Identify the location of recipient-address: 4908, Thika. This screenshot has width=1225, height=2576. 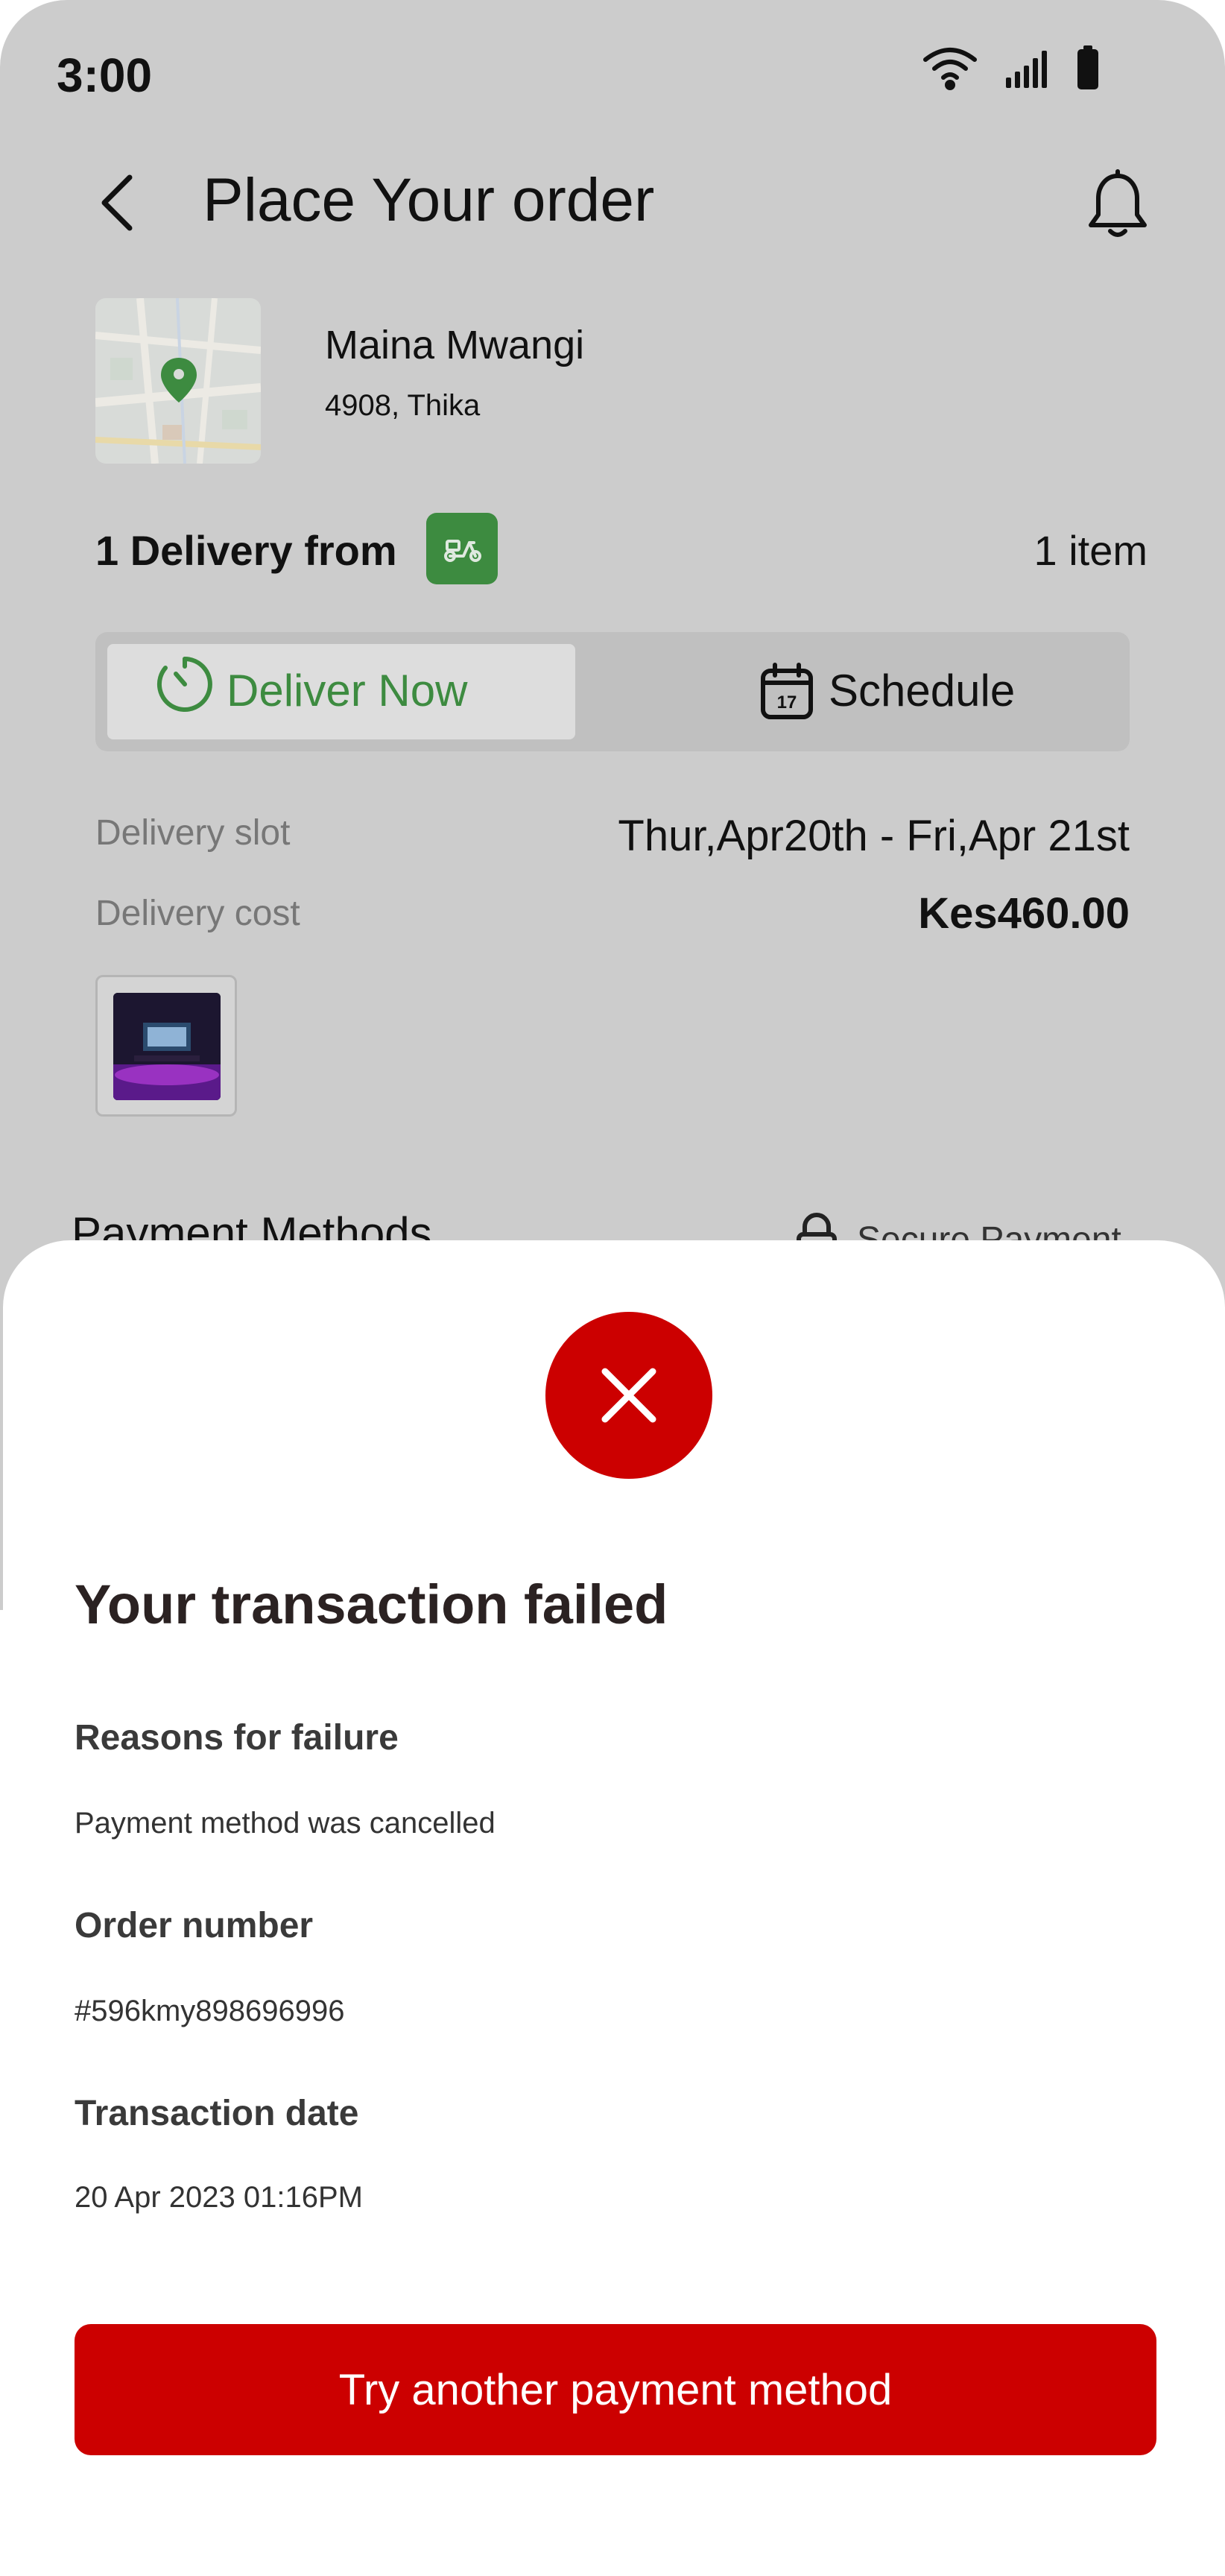
(403, 406).